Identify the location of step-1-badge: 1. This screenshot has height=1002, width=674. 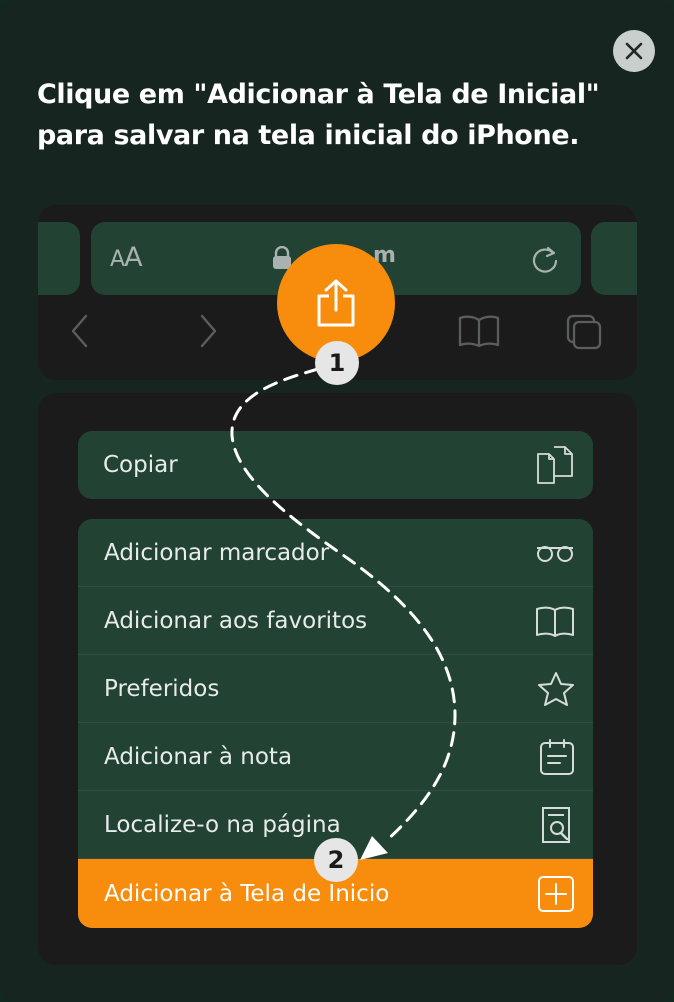
(337, 363).